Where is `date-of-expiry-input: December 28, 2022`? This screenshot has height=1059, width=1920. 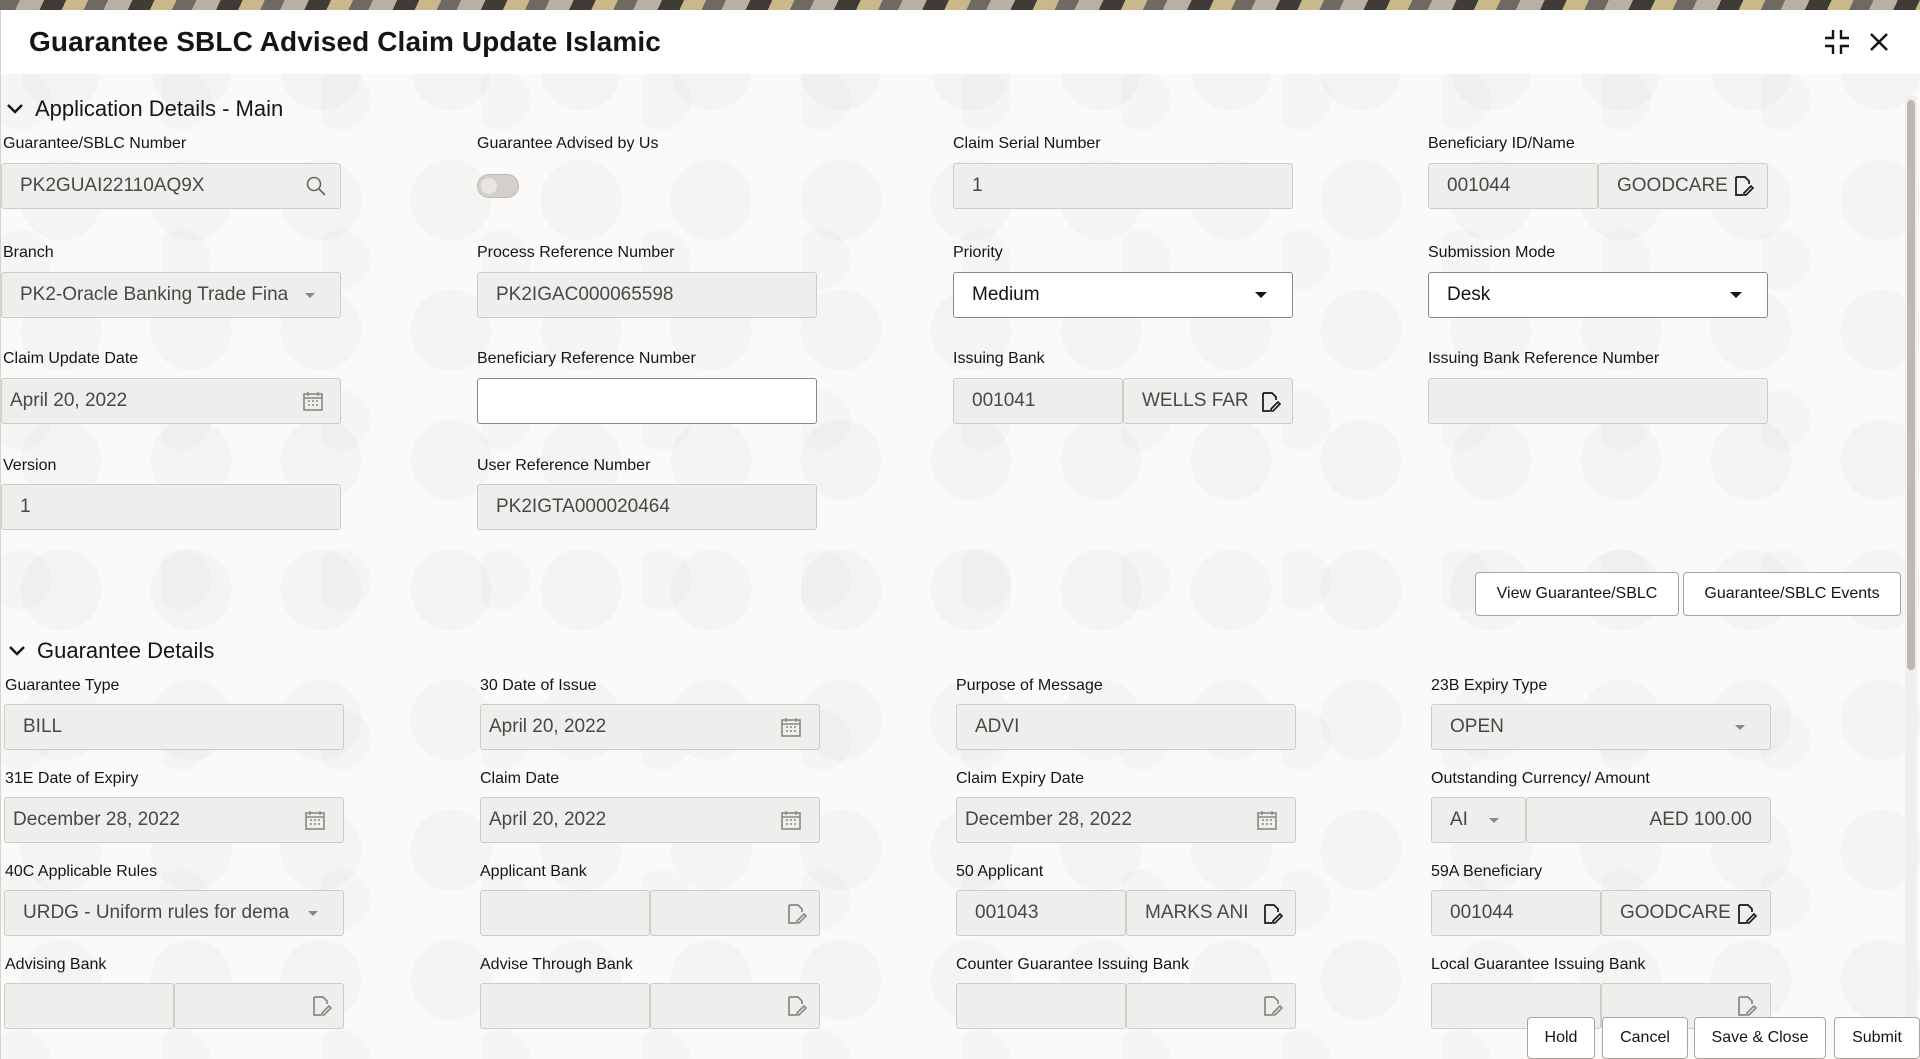
date-of-expiry-input: December 28, 2022 is located at coordinates (174, 820).